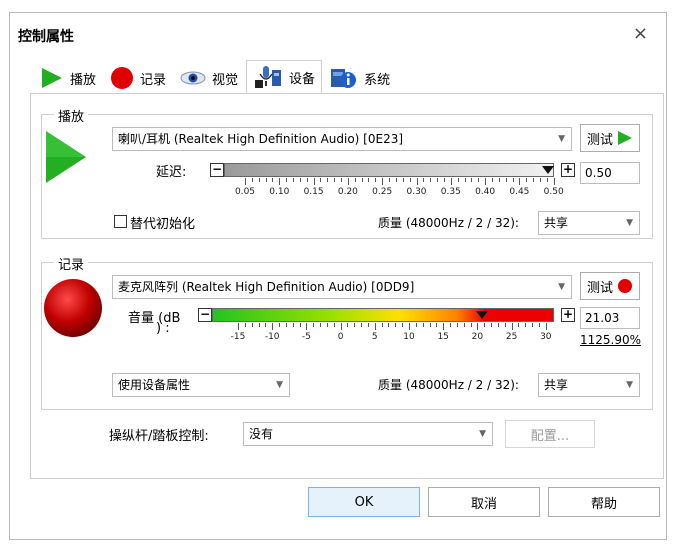 This screenshot has width=675, height=551. I want to click on record-test-button: 测试, so click(610, 286).